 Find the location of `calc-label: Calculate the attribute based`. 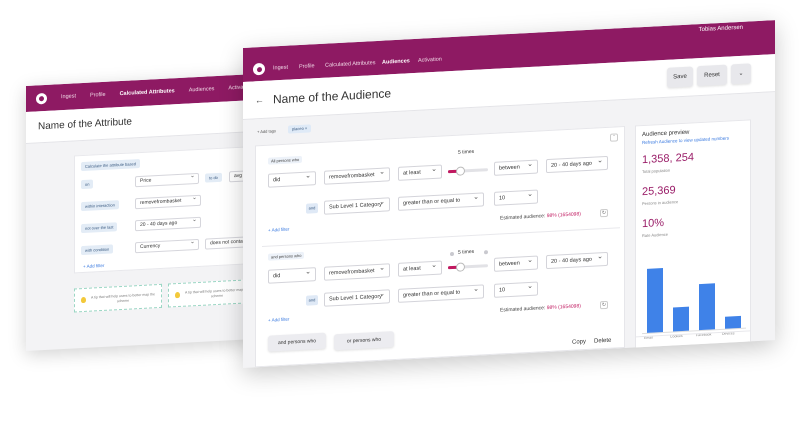

calc-label: Calculate the attribute based is located at coordinates (110, 165).